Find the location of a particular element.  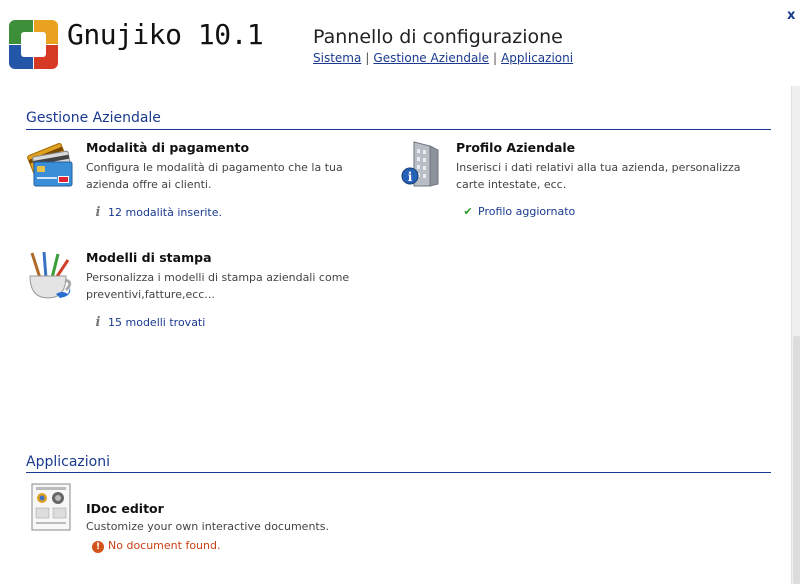

item-title: Profilo Aziendale is located at coordinates (516, 147).